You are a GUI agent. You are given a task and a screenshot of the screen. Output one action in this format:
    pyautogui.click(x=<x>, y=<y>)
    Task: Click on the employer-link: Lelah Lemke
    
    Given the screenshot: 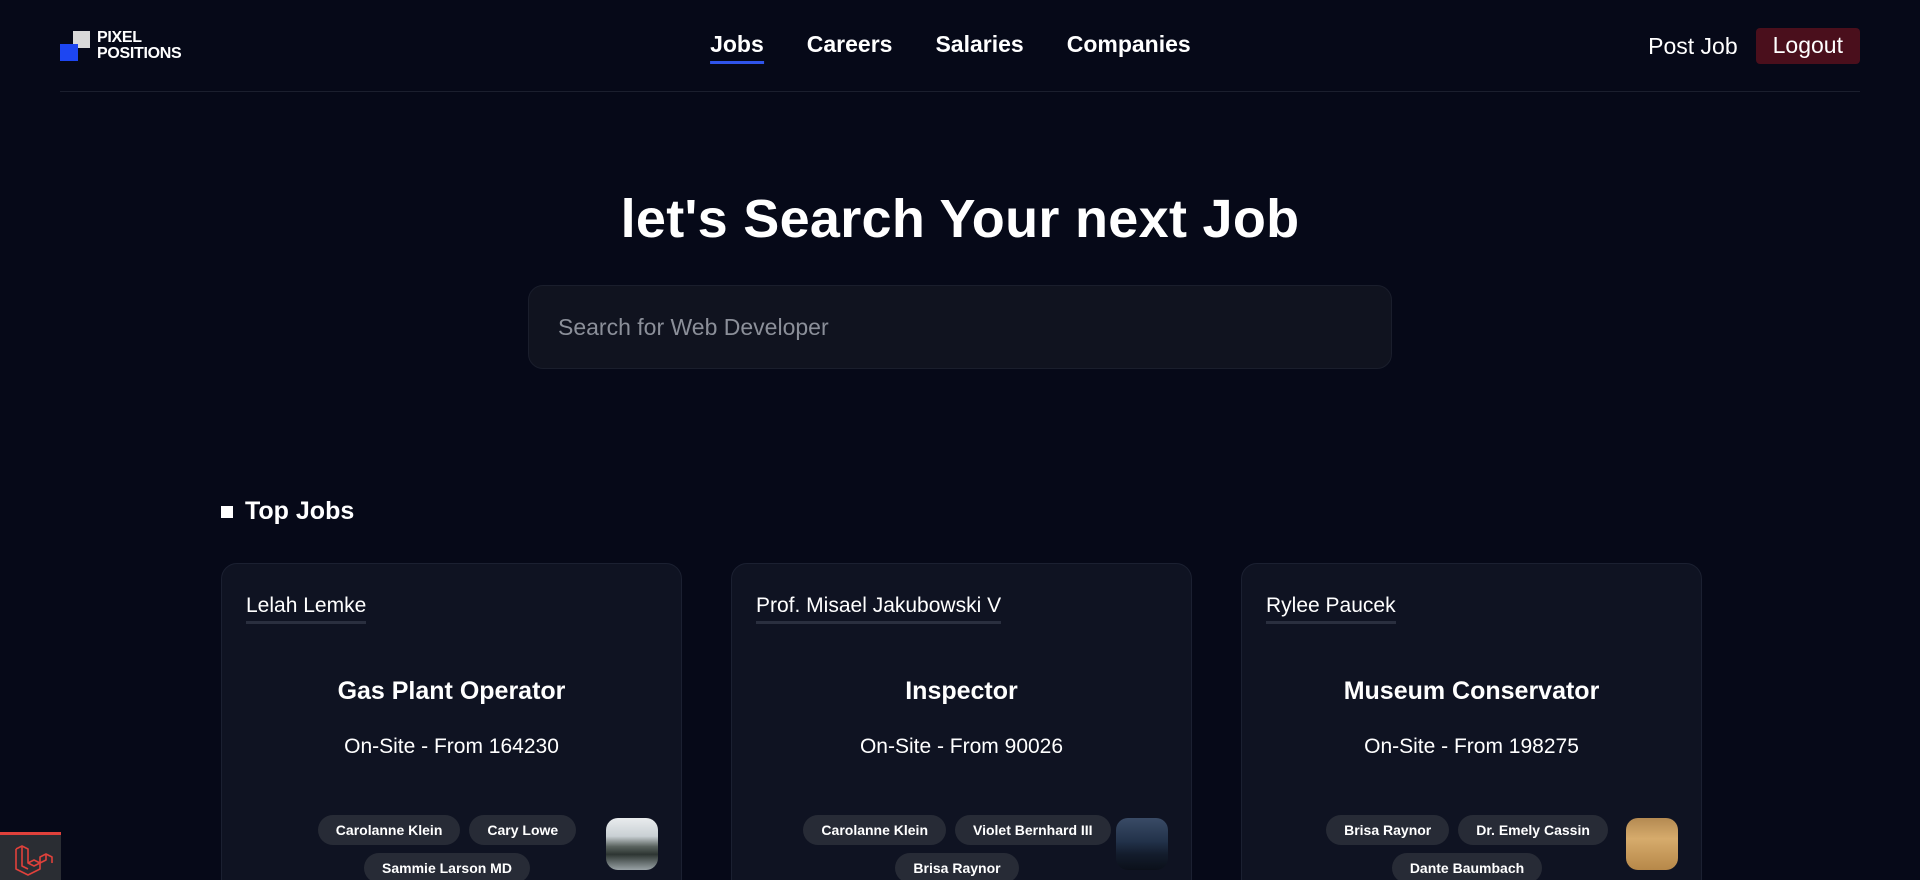 What is the action you would take?
    pyautogui.click(x=306, y=609)
    